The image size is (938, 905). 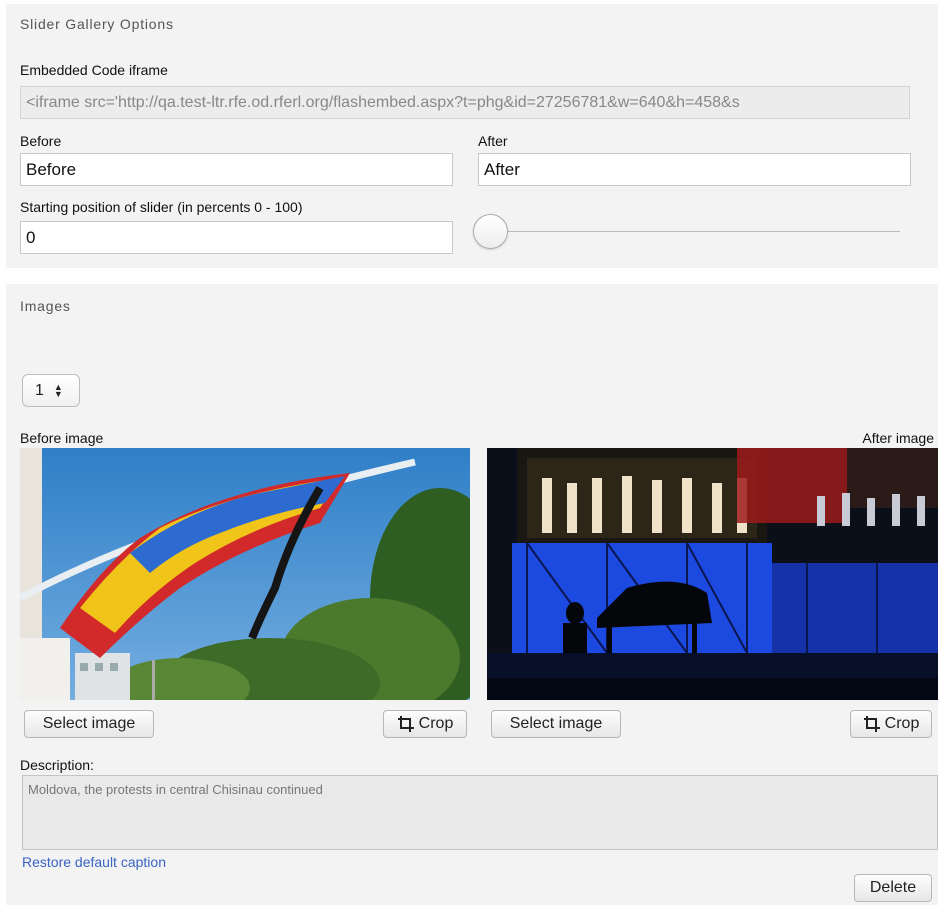 I want to click on before-label: Before, so click(x=41, y=141).